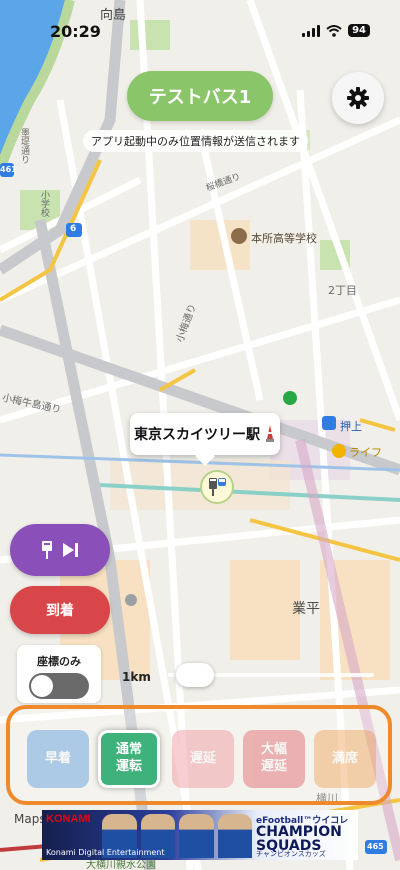 This screenshot has width=400, height=870. I want to click on bus-stop-marker, so click(217, 487).